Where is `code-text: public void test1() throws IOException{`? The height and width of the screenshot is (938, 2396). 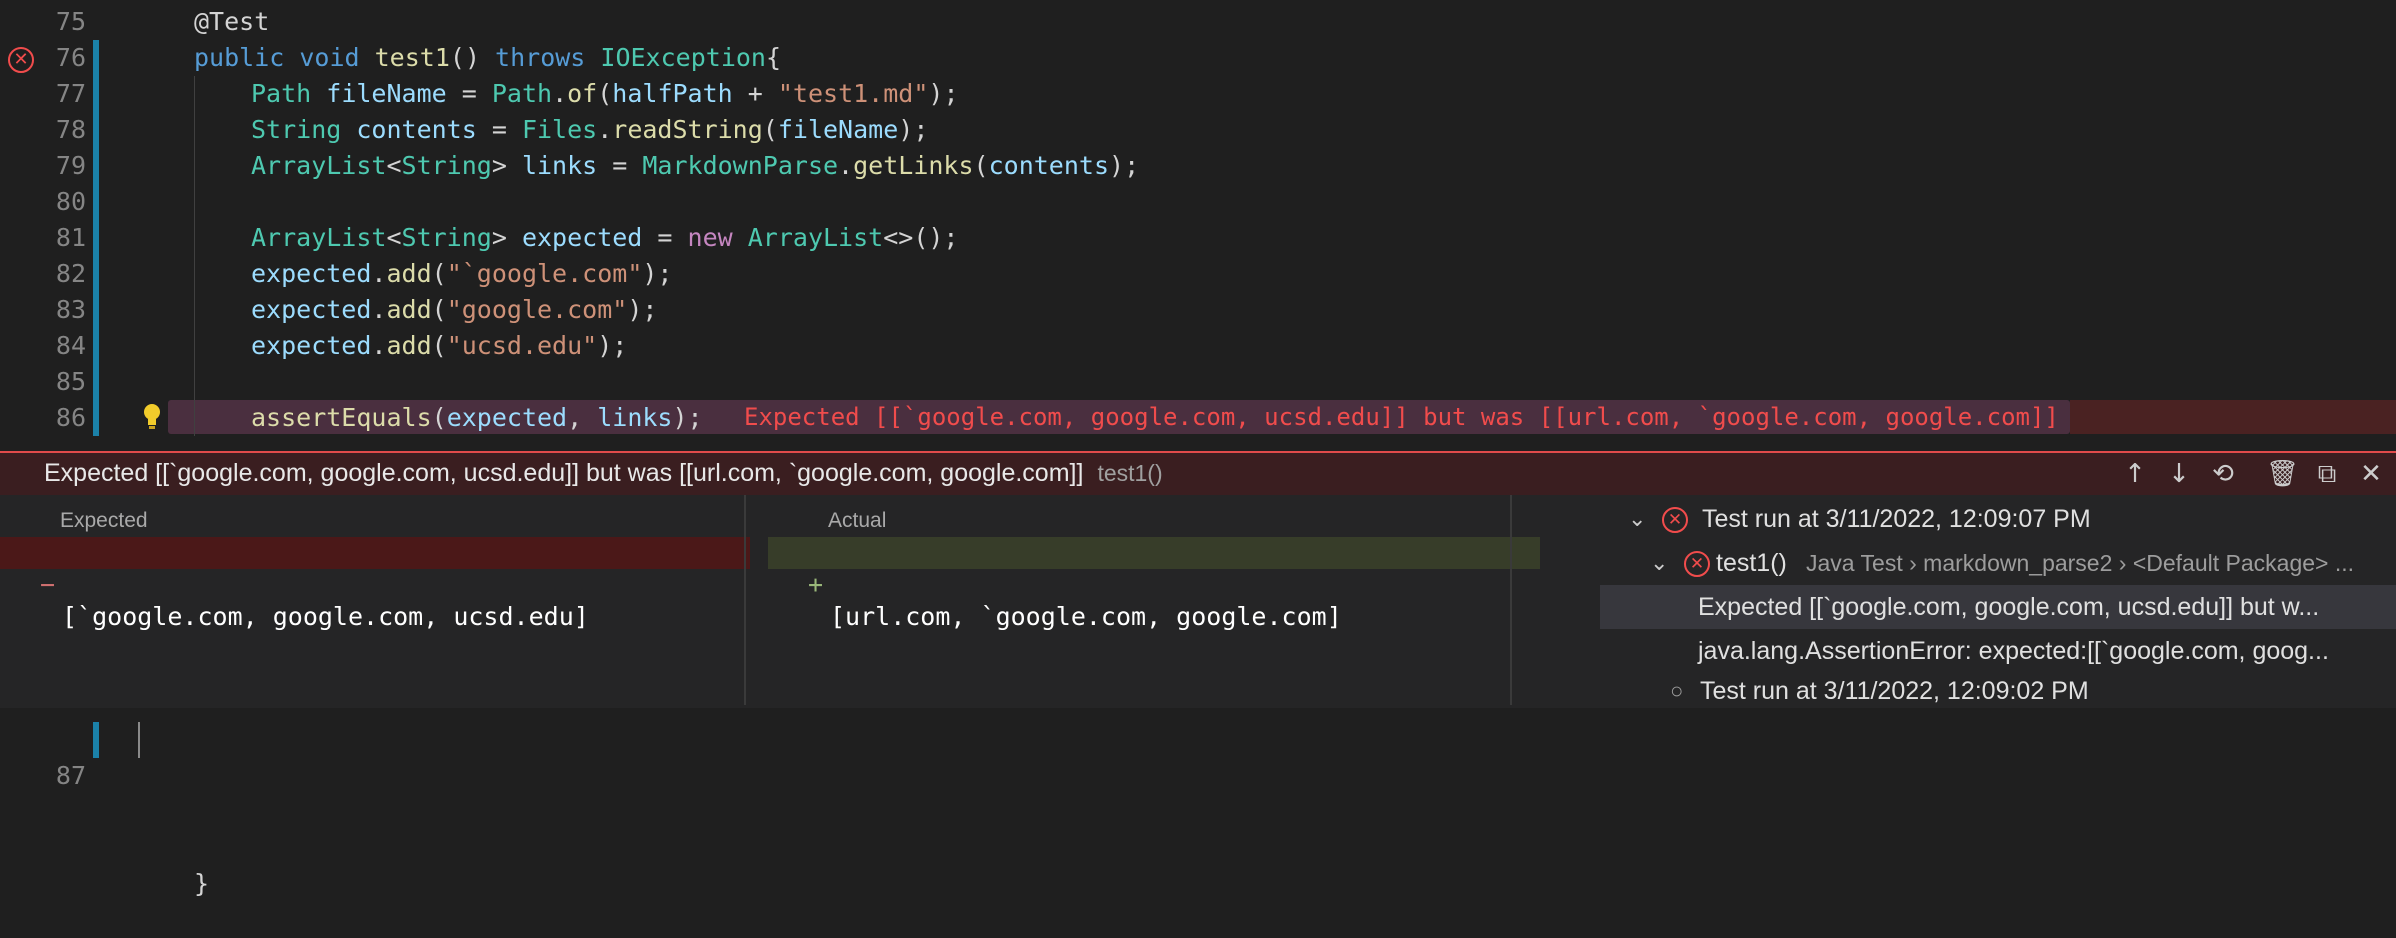 code-text: public void test1() throws IOException{ is located at coordinates (487, 58).